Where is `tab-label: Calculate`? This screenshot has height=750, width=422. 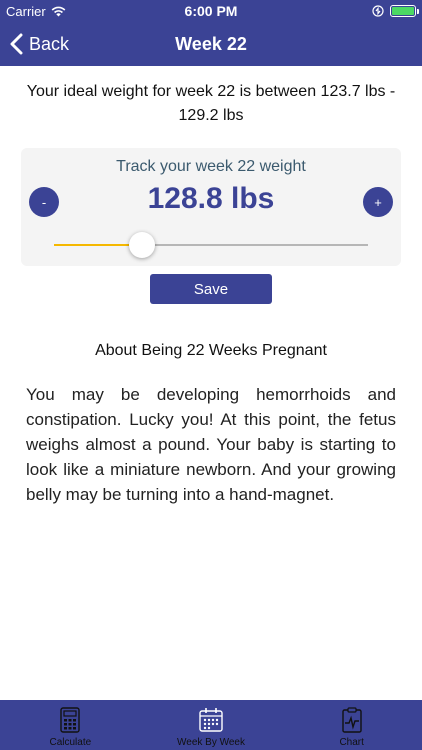
tab-label: Calculate is located at coordinates (70, 742).